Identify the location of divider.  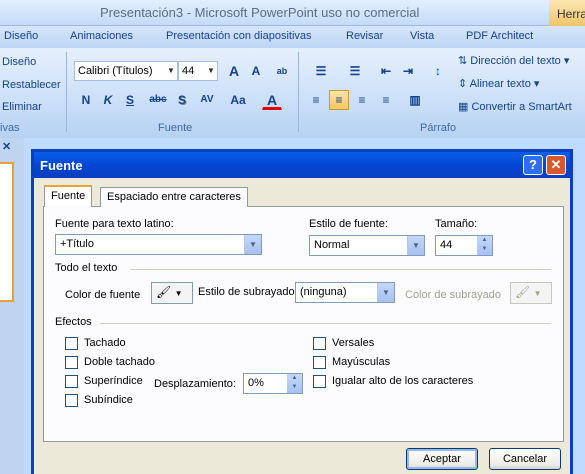
(325, 323).